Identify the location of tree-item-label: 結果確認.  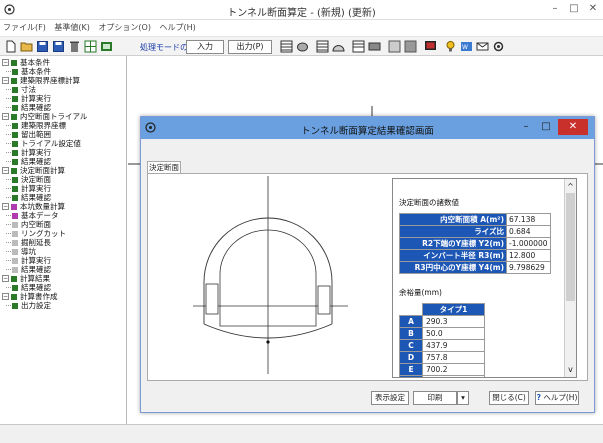
(36, 287).